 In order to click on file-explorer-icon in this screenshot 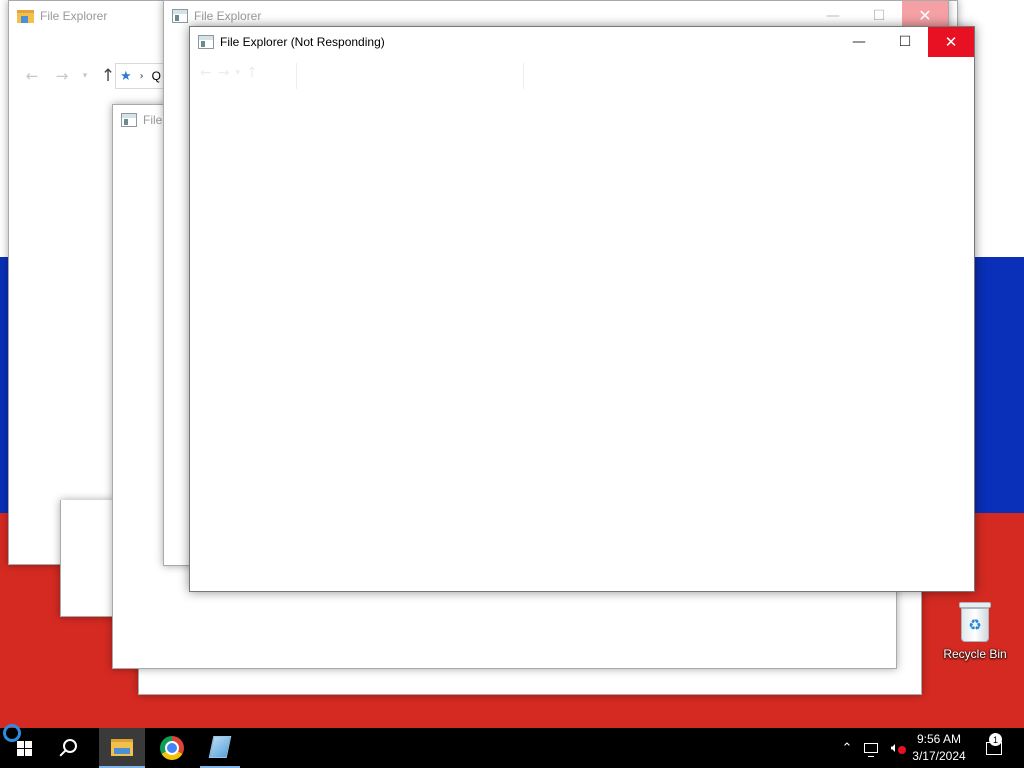, I will do `click(122, 747)`.